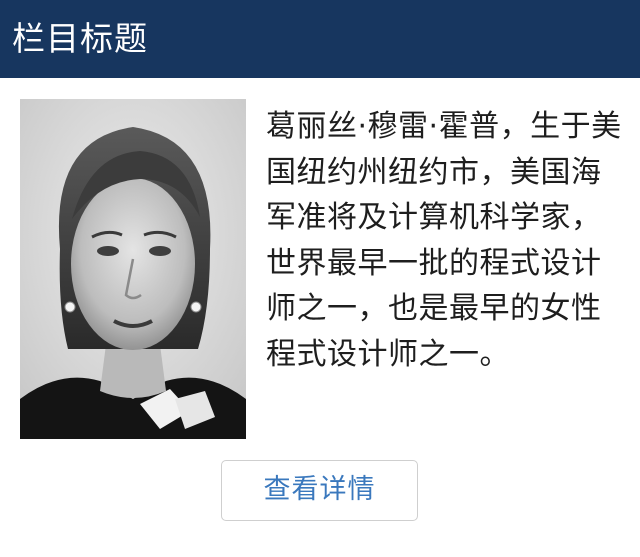  What do you see at coordinates (80, 38) in the screenshot?
I see `section-title: 栏目标题` at bounding box center [80, 38].